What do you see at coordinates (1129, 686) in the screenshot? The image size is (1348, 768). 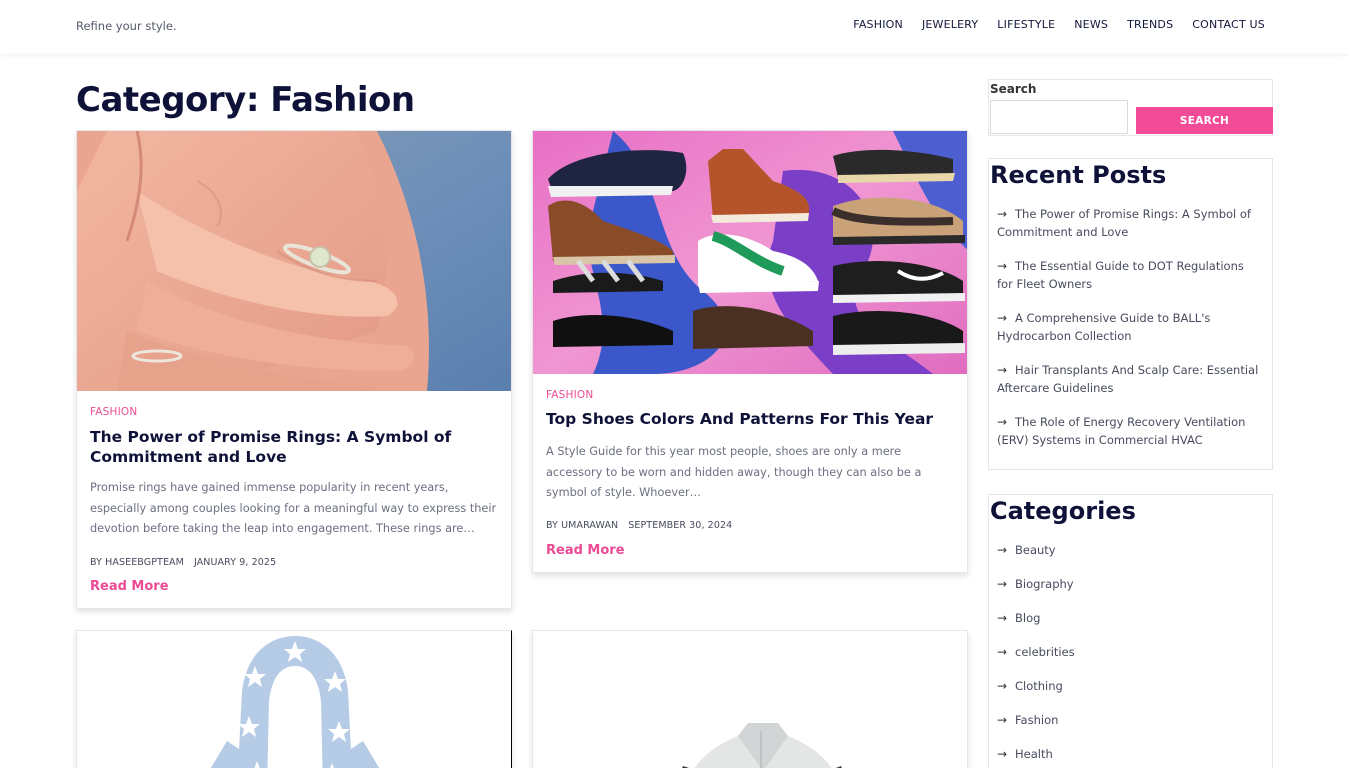 I see `list-item: → Clothing` at bounding box center [1129, 686].